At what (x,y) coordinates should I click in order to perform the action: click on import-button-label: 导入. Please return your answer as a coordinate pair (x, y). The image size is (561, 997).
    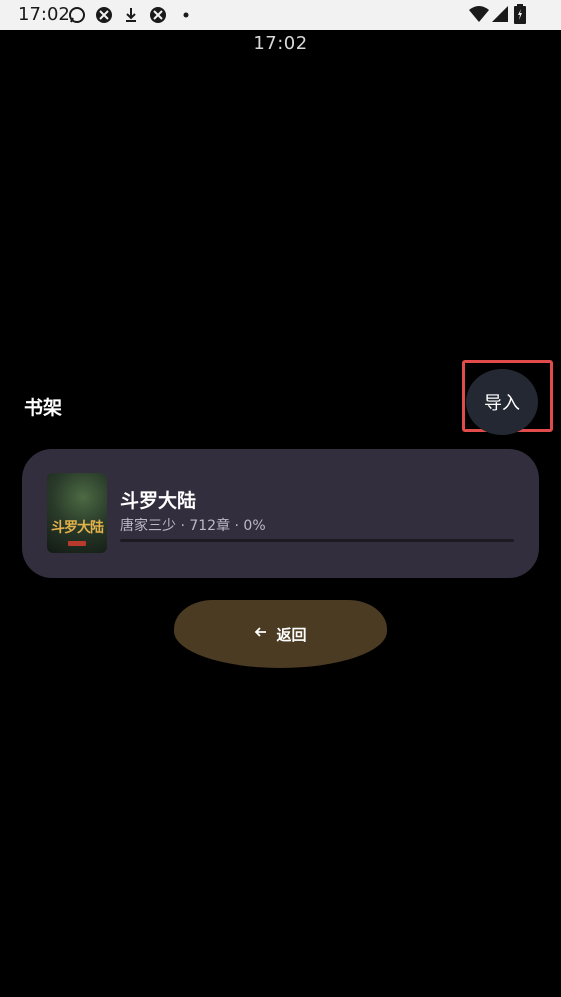
    Looking at the image, I should click on (502, 403).